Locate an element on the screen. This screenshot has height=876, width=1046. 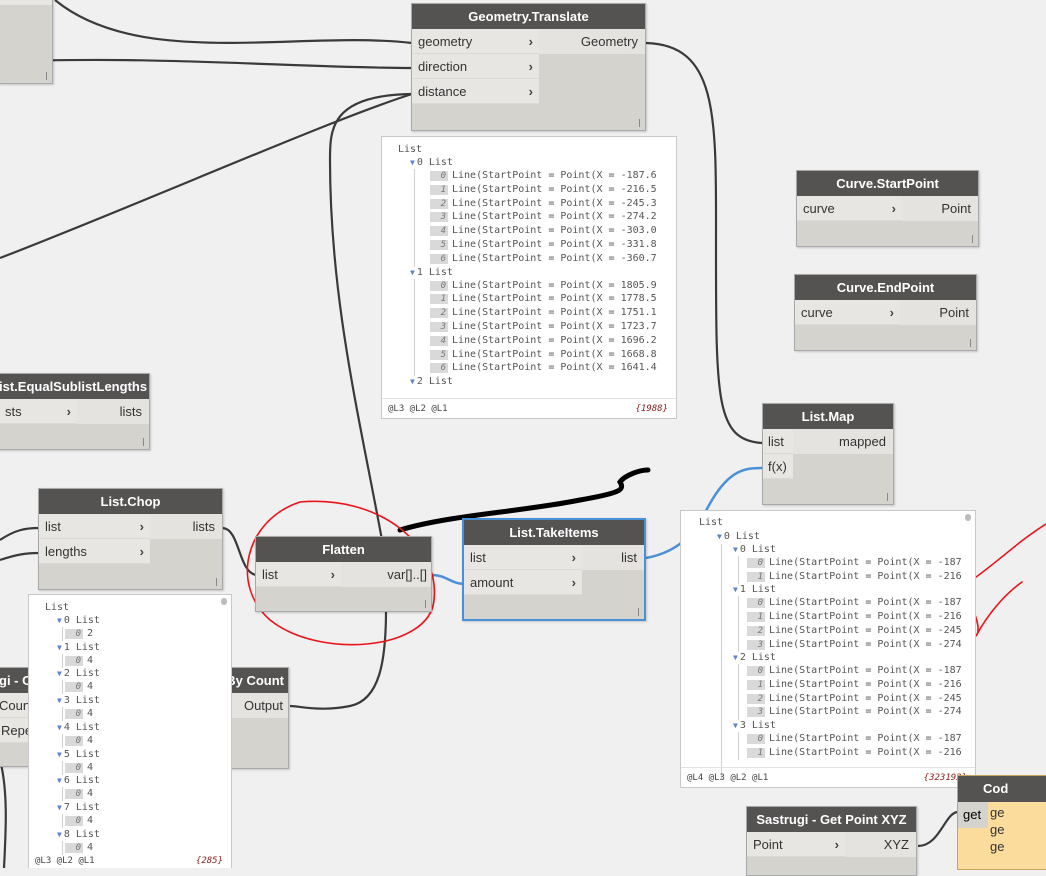
wire-chop-to-flatten is located at coordinates (239, 551).